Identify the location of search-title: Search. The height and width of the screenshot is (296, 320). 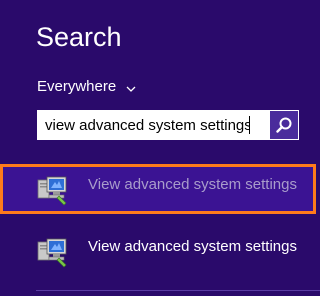
(79, 37).